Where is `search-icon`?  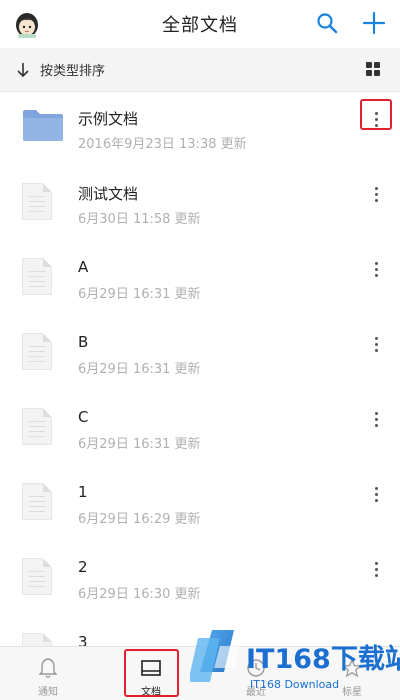 search-icon is located at coordinates (327, 23).